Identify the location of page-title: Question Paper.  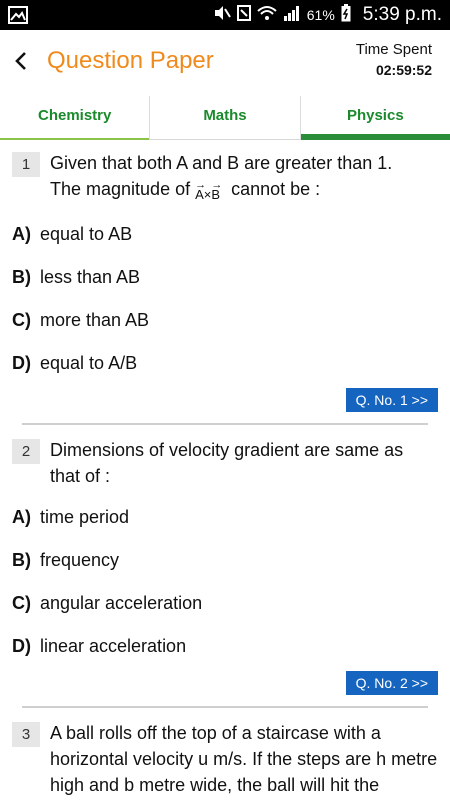
(130, 60).